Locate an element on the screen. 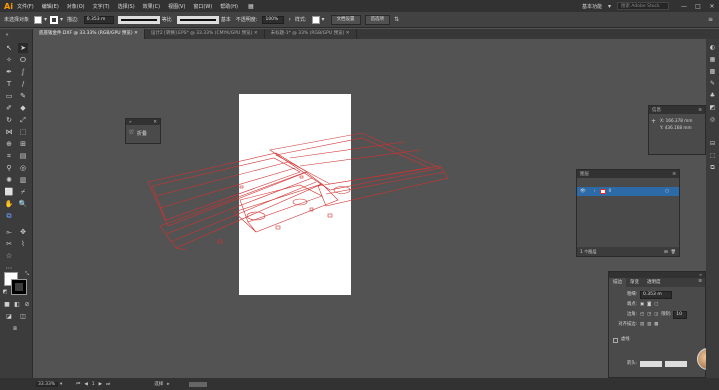 The image size is (719, 390). tab-stroke: 描边 is located at coordinates (617, 282).